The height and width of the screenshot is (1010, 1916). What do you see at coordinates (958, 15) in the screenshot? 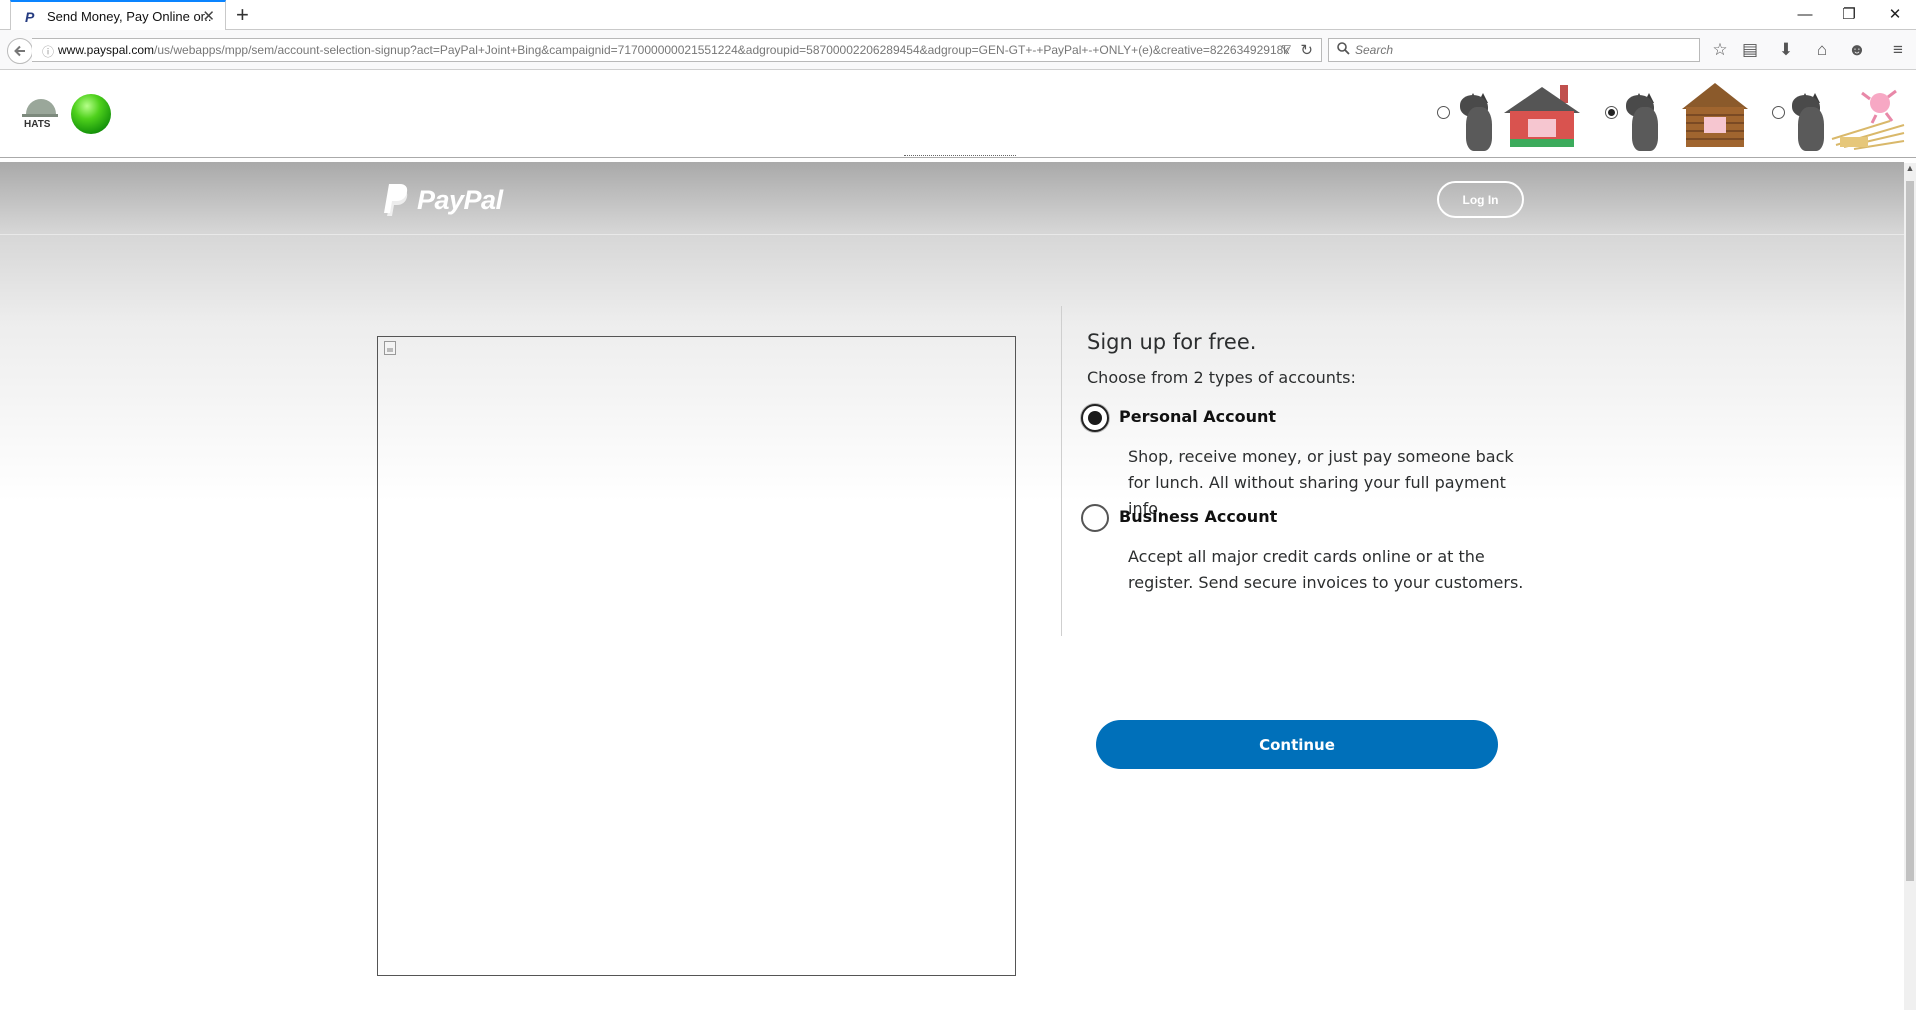
I see `tab-strip: P Send Money, Pay Online or... ✕ + — ❐ ✕` at bounding box center [958, 15].